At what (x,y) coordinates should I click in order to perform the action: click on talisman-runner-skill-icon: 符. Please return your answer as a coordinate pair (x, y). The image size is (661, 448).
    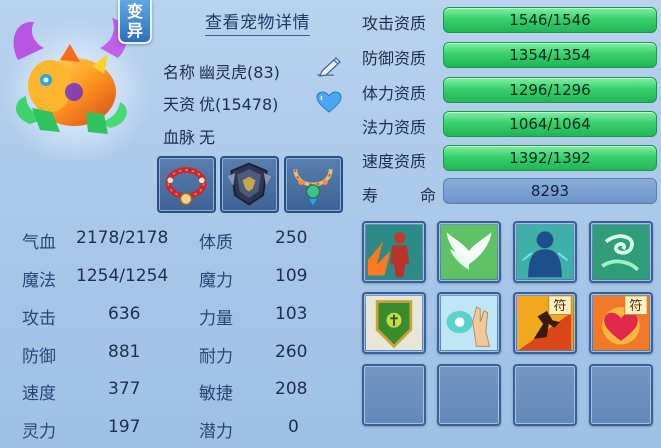
    Looking at the image, I should click on (545, 323).